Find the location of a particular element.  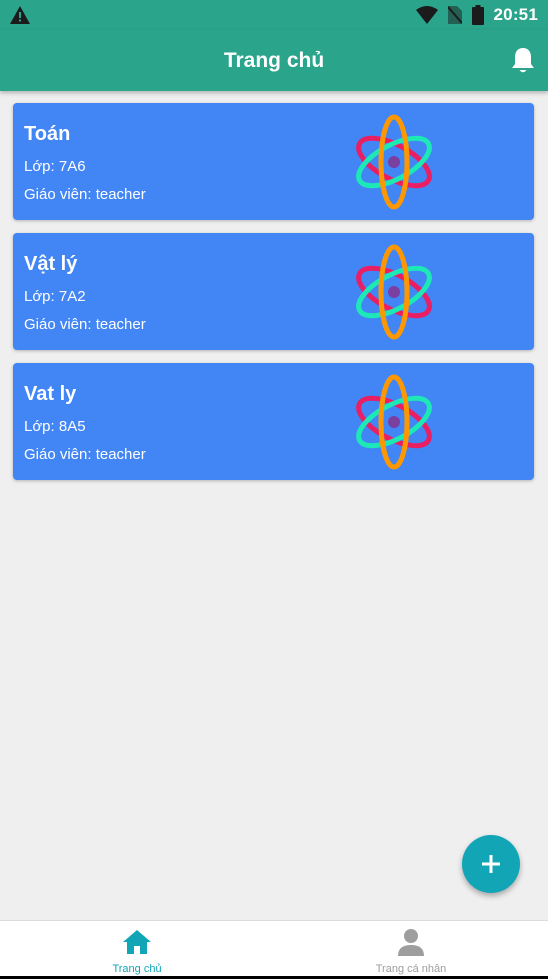

course-class: Lớp: 7A2 is located at coordinates (55, 296).